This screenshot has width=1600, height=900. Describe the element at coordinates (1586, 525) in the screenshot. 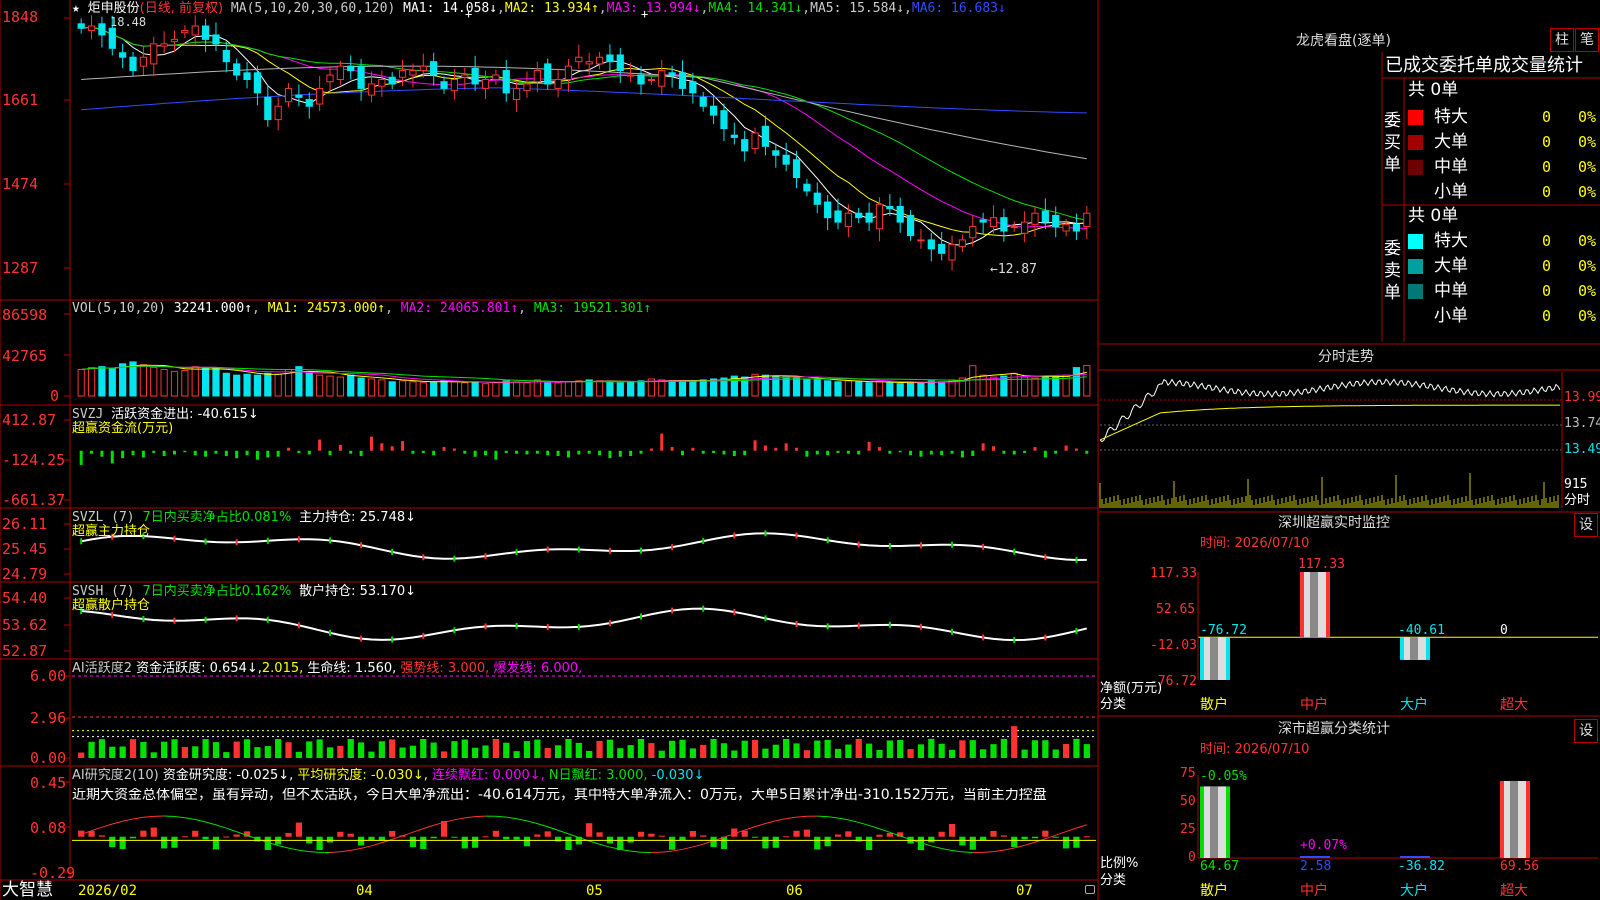

I see `monitor-settings-button: 设` at that location.